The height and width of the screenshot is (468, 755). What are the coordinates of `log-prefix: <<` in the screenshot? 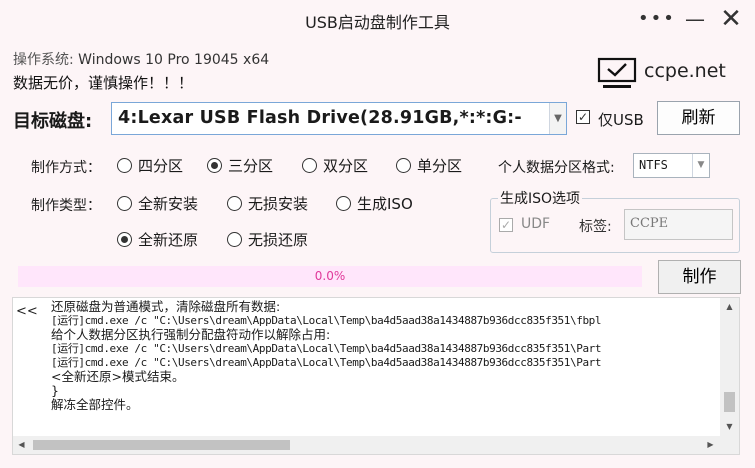 It's located at (27, 311).